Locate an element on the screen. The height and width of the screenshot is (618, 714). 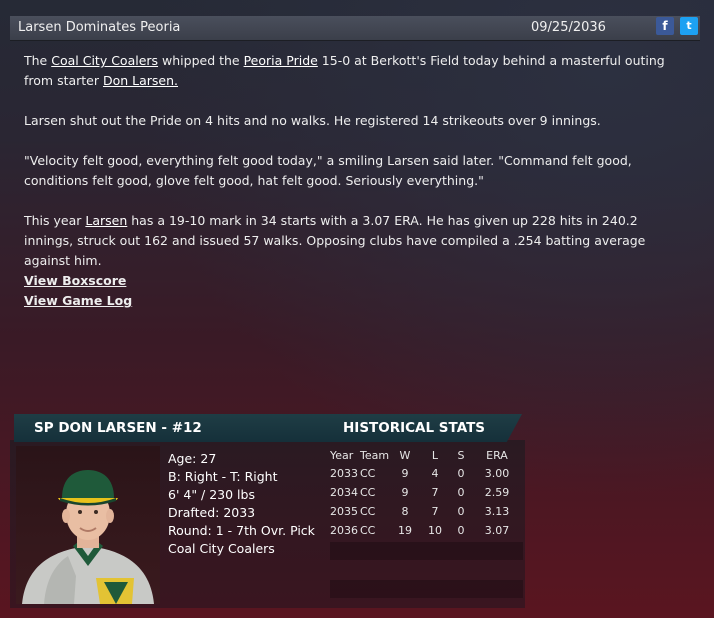
article-links: View Boxscore View Game Log is located at coordinates (78, 291).